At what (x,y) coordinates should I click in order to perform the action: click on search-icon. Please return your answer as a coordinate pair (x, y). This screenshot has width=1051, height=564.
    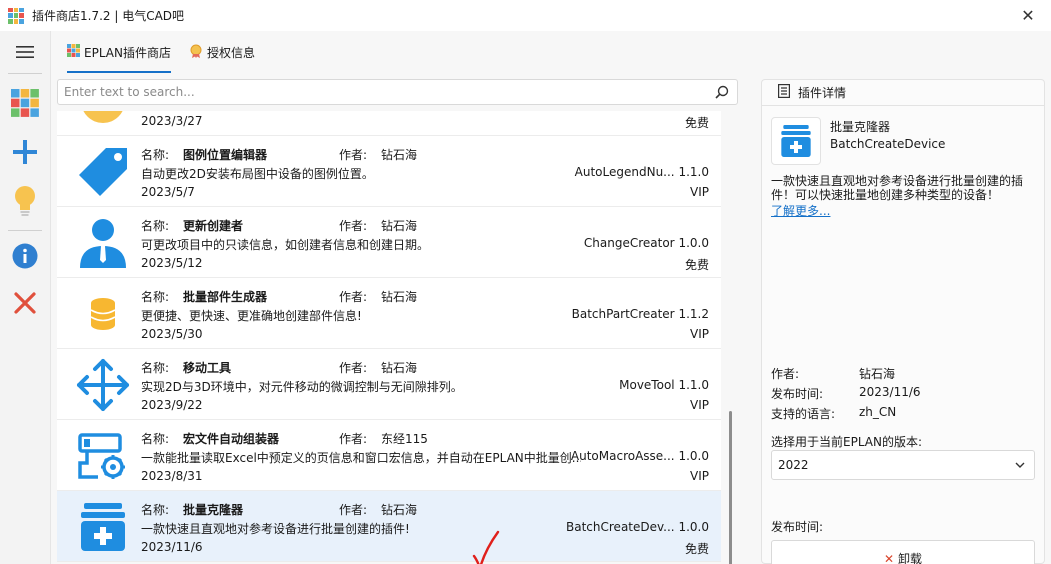
    Looking at the image, I should click on (722, 92).